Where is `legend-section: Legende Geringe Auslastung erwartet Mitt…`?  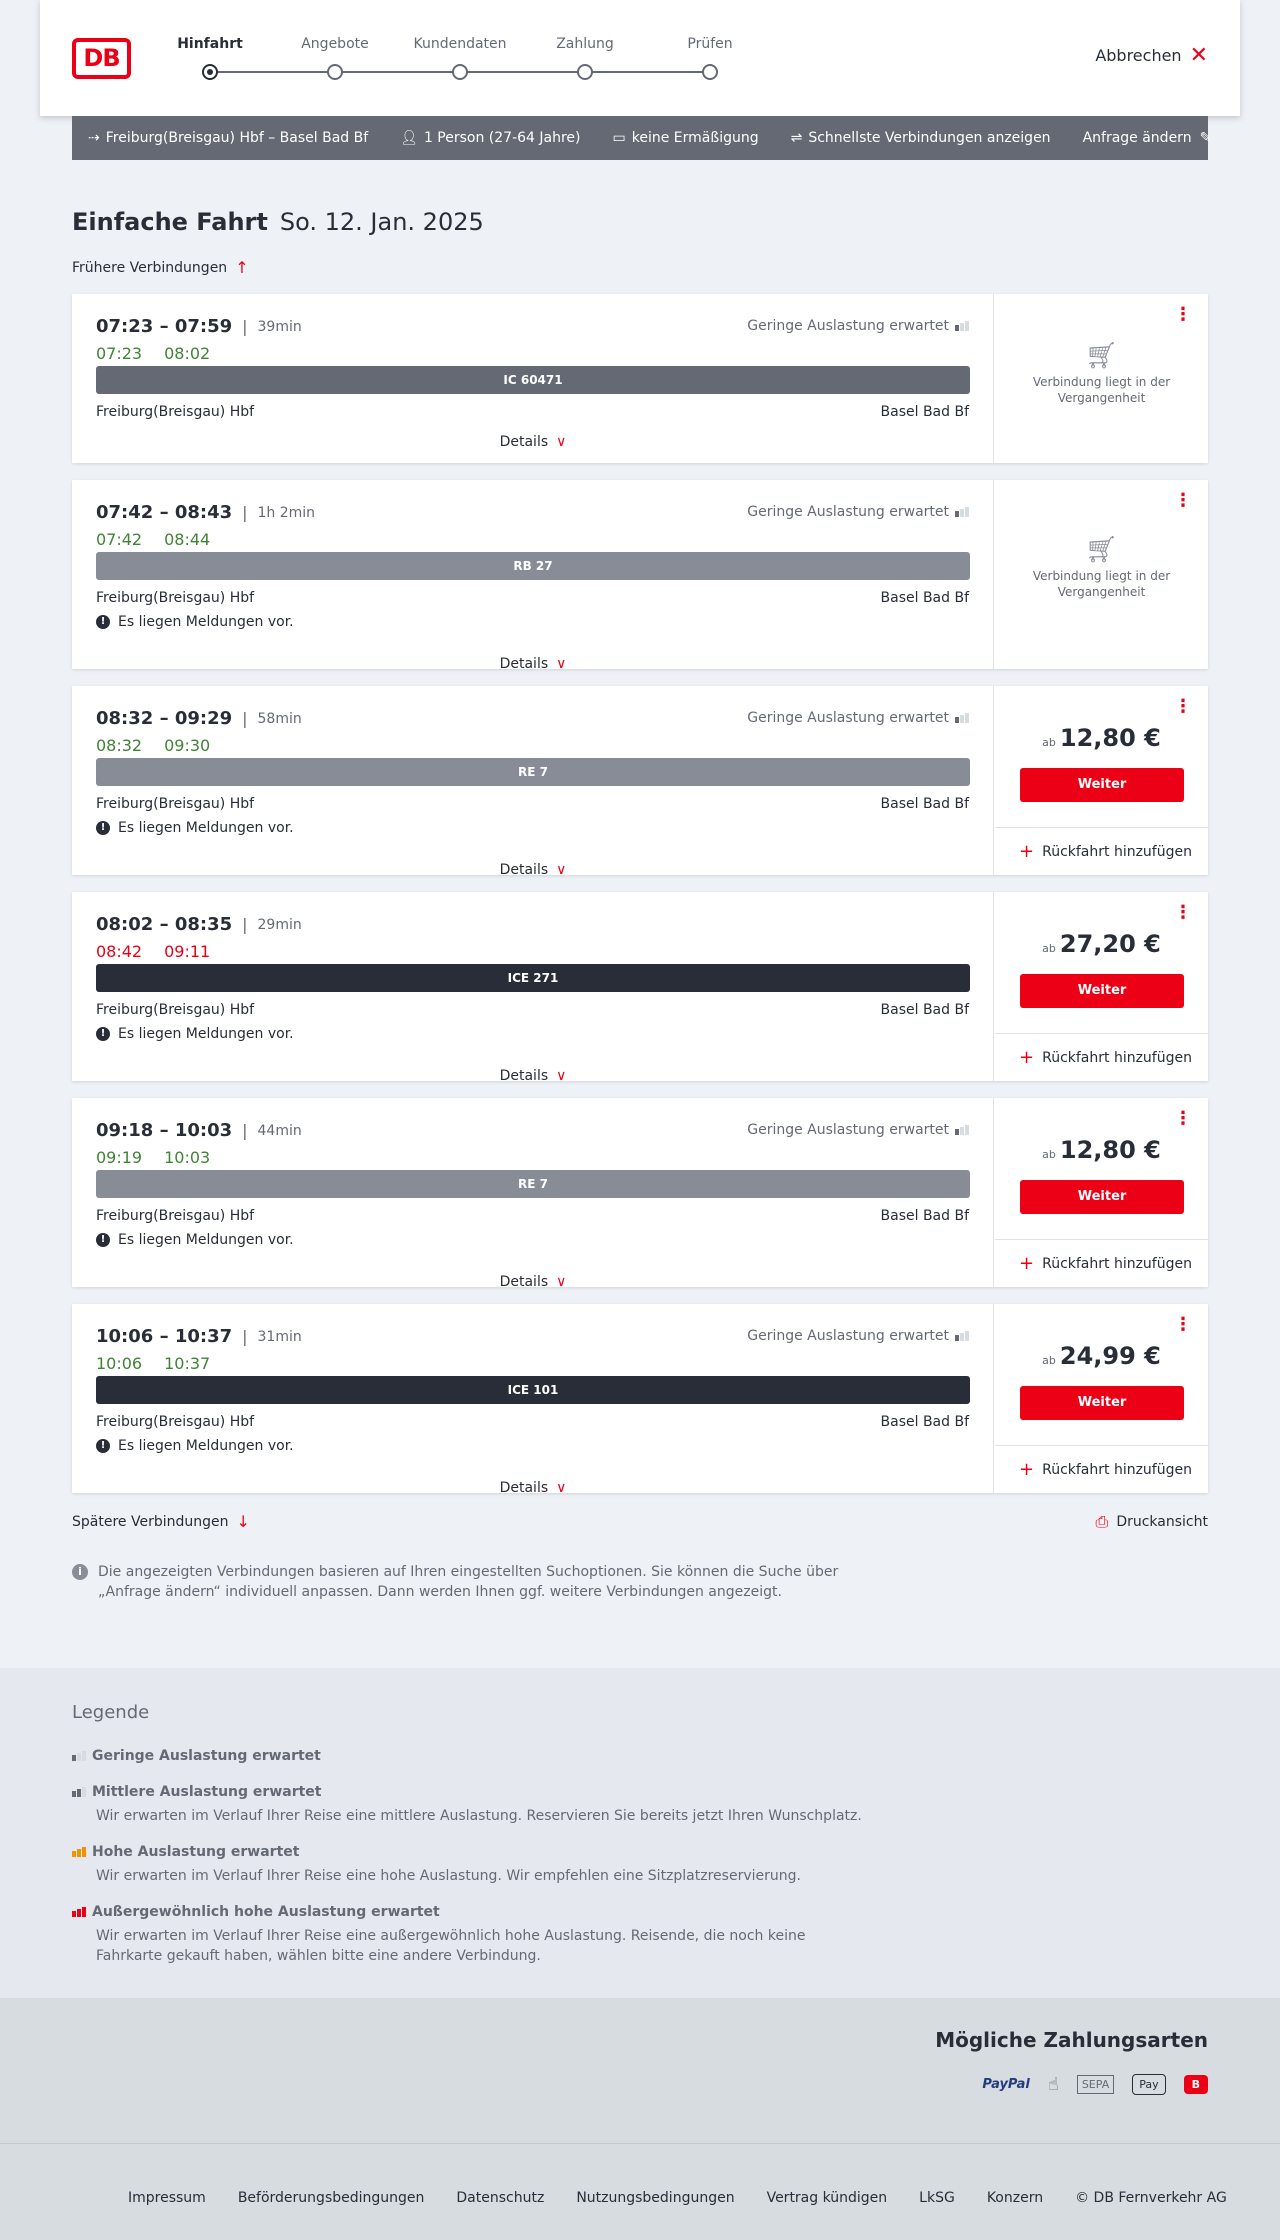
legend-section: Legende Geringe Auslastung erwartet Mitt… is located at coordinates (640, 1833).